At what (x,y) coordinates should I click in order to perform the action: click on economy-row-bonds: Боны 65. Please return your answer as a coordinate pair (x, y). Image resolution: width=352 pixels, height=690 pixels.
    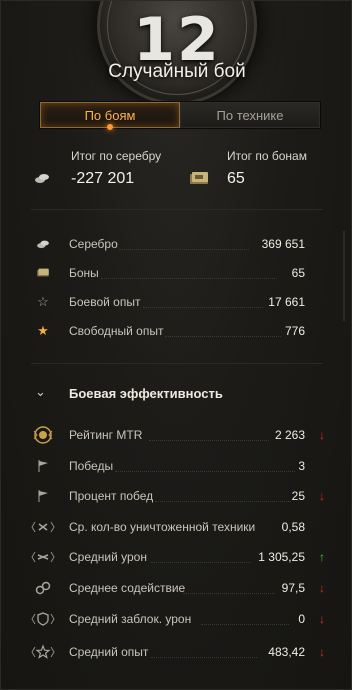
    Looking at the image, I should click on (176, 272).